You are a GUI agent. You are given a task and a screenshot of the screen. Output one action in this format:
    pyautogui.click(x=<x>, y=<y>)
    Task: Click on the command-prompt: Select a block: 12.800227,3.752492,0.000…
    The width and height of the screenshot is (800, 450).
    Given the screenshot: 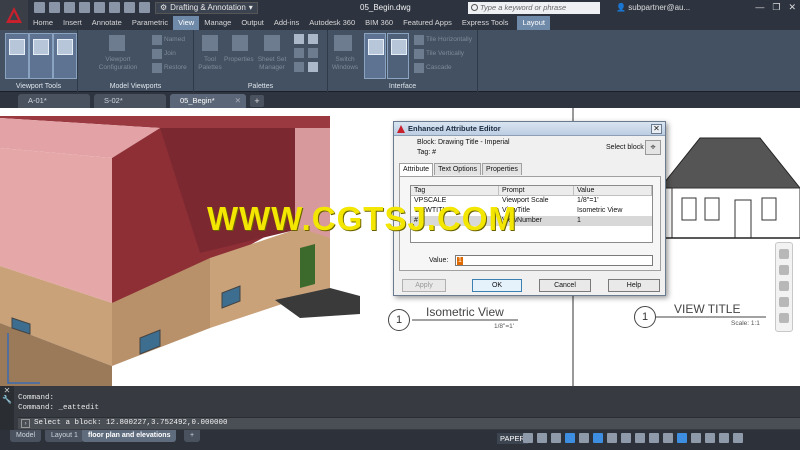 What is the action you would take?
    pyautogui.click(x=131, y=423)
    